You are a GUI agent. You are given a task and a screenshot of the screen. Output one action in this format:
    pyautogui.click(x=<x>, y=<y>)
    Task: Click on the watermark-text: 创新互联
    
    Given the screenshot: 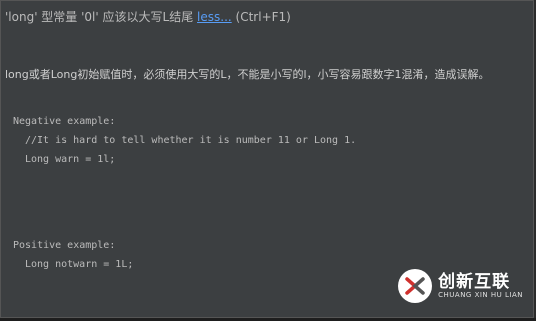 What is the action you would take?
    pyautogui.click(x=474, y=281)
    